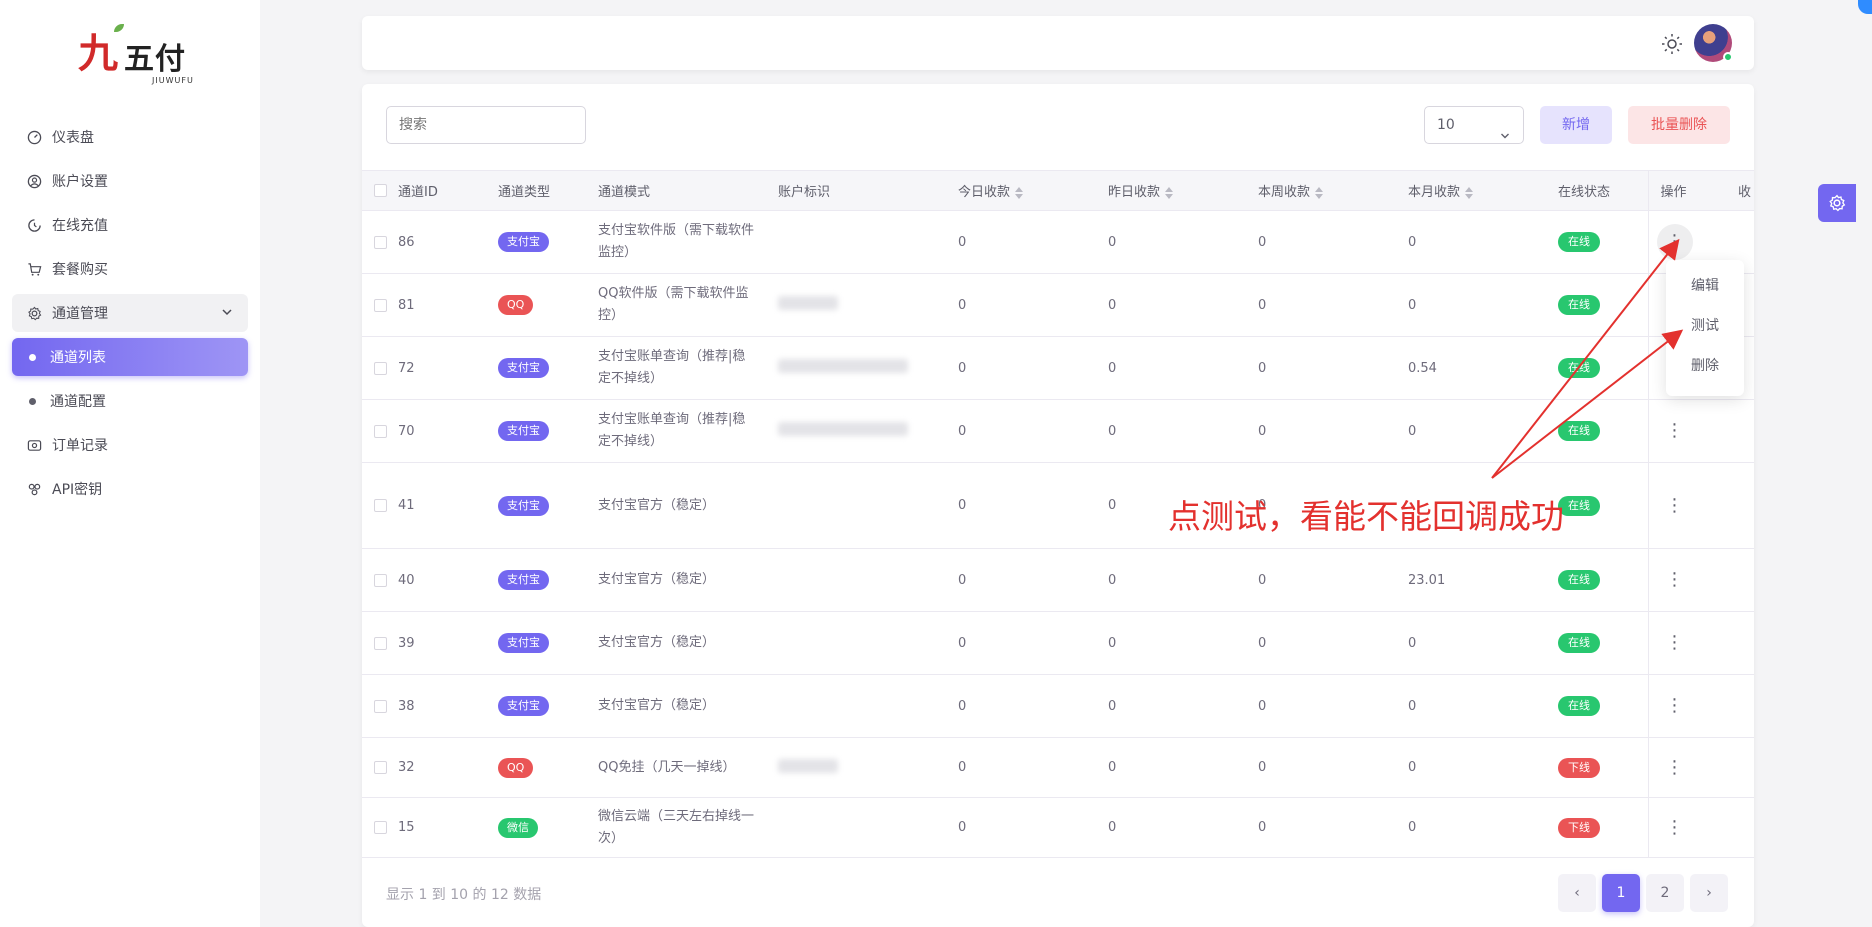  Describe the element at coordinates (80, 446) in the screenshot. I see `sidebar-item-label: 订单记录` at that location.